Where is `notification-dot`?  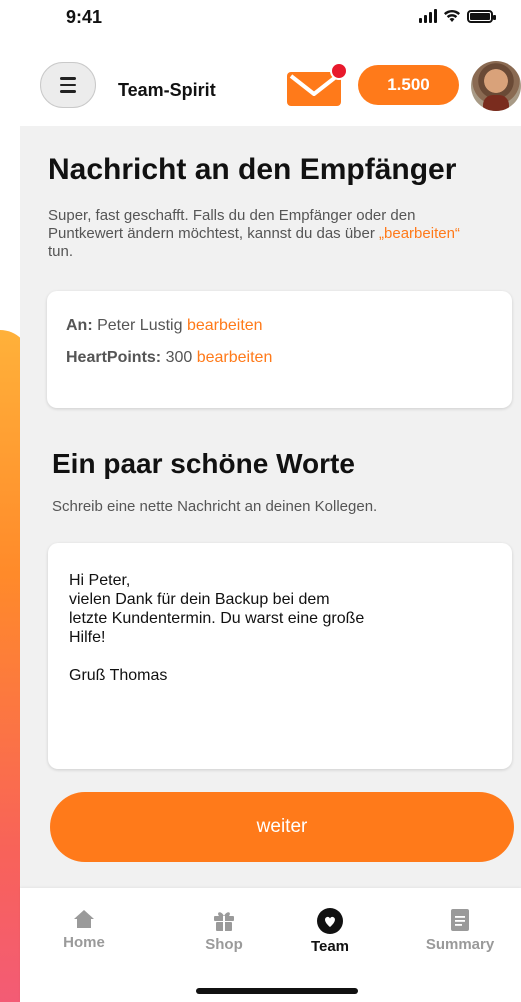 notification-dot is located at coordinates (339, 71).